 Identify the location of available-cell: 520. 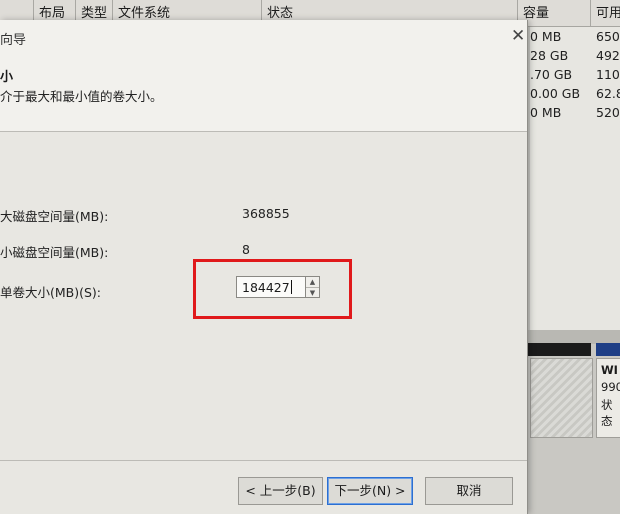
(608, 112).